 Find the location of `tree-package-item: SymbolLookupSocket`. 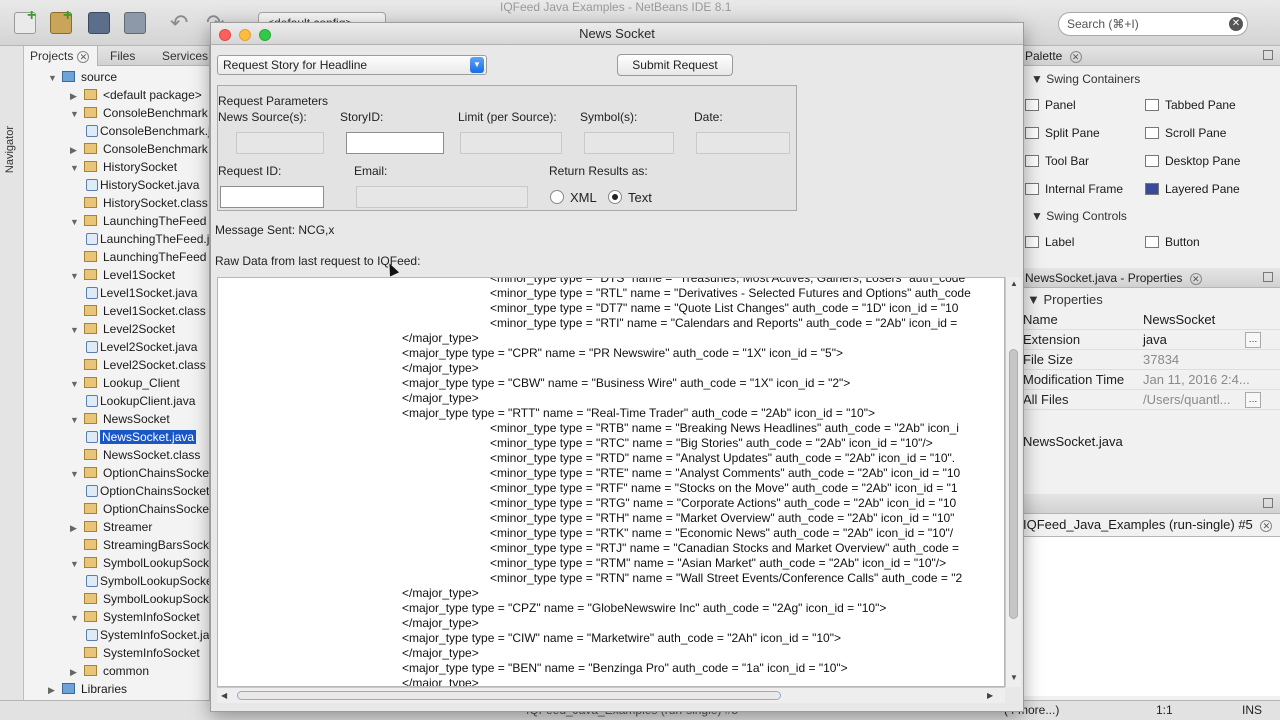

tree-package-item: SymbolLookupSocket is located at coordinates (139, 599).